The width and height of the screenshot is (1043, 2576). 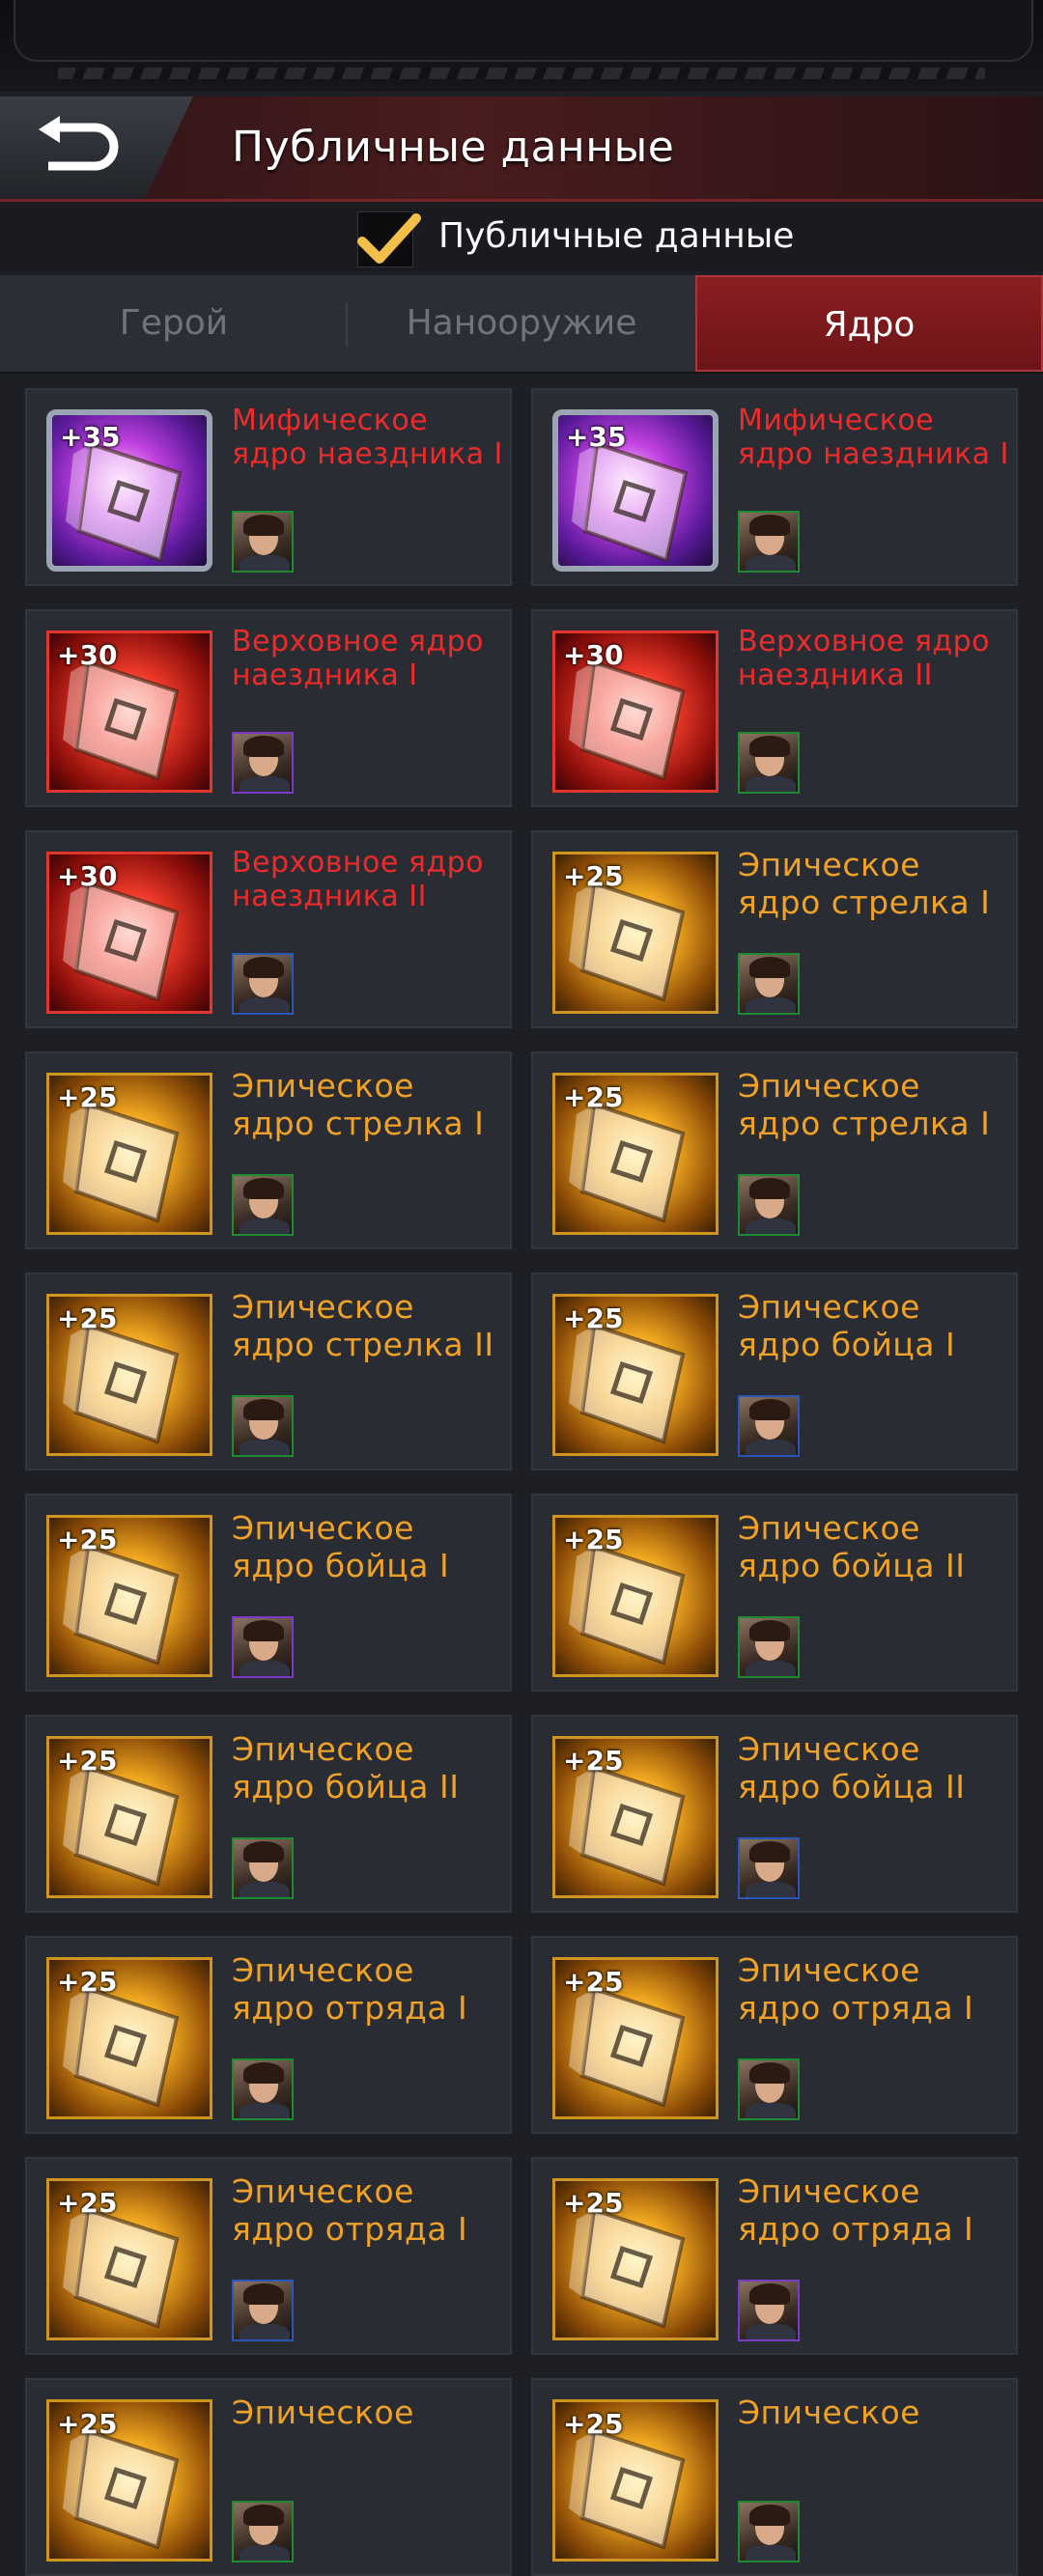 I want to click on tab-hero: Герой, so click(x=174, y=324).